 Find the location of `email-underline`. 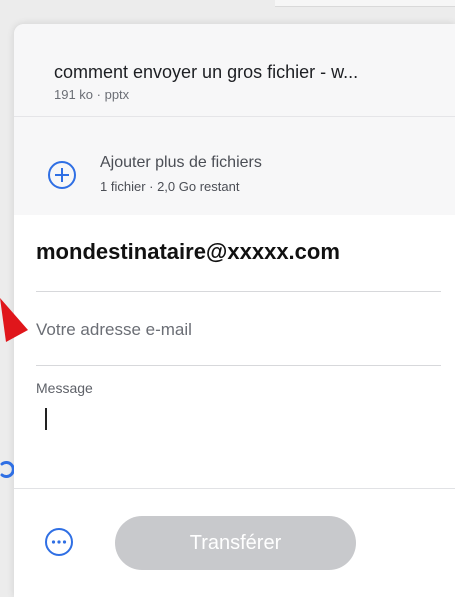

email-underline is located at coordinates (238, 365).